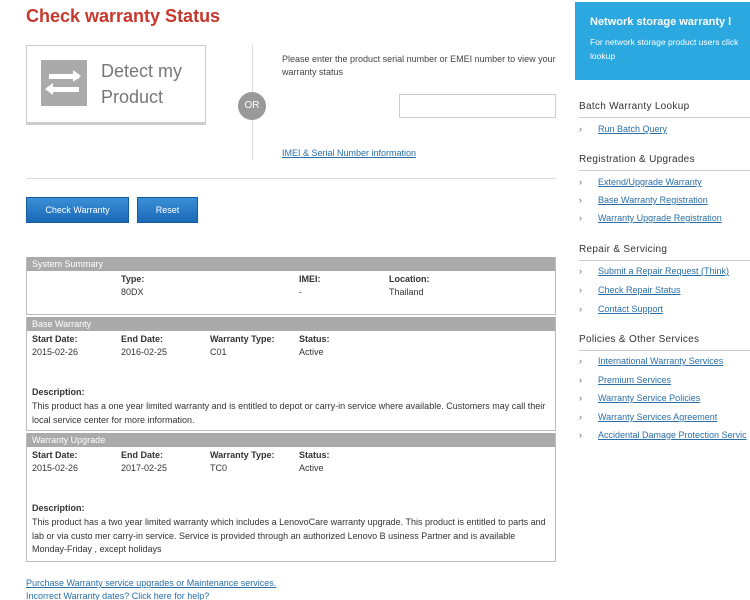  Describe the element at coordinates (639, 339) in the screenshot. I see `policies-heading: Policies & Other Services` at that location.